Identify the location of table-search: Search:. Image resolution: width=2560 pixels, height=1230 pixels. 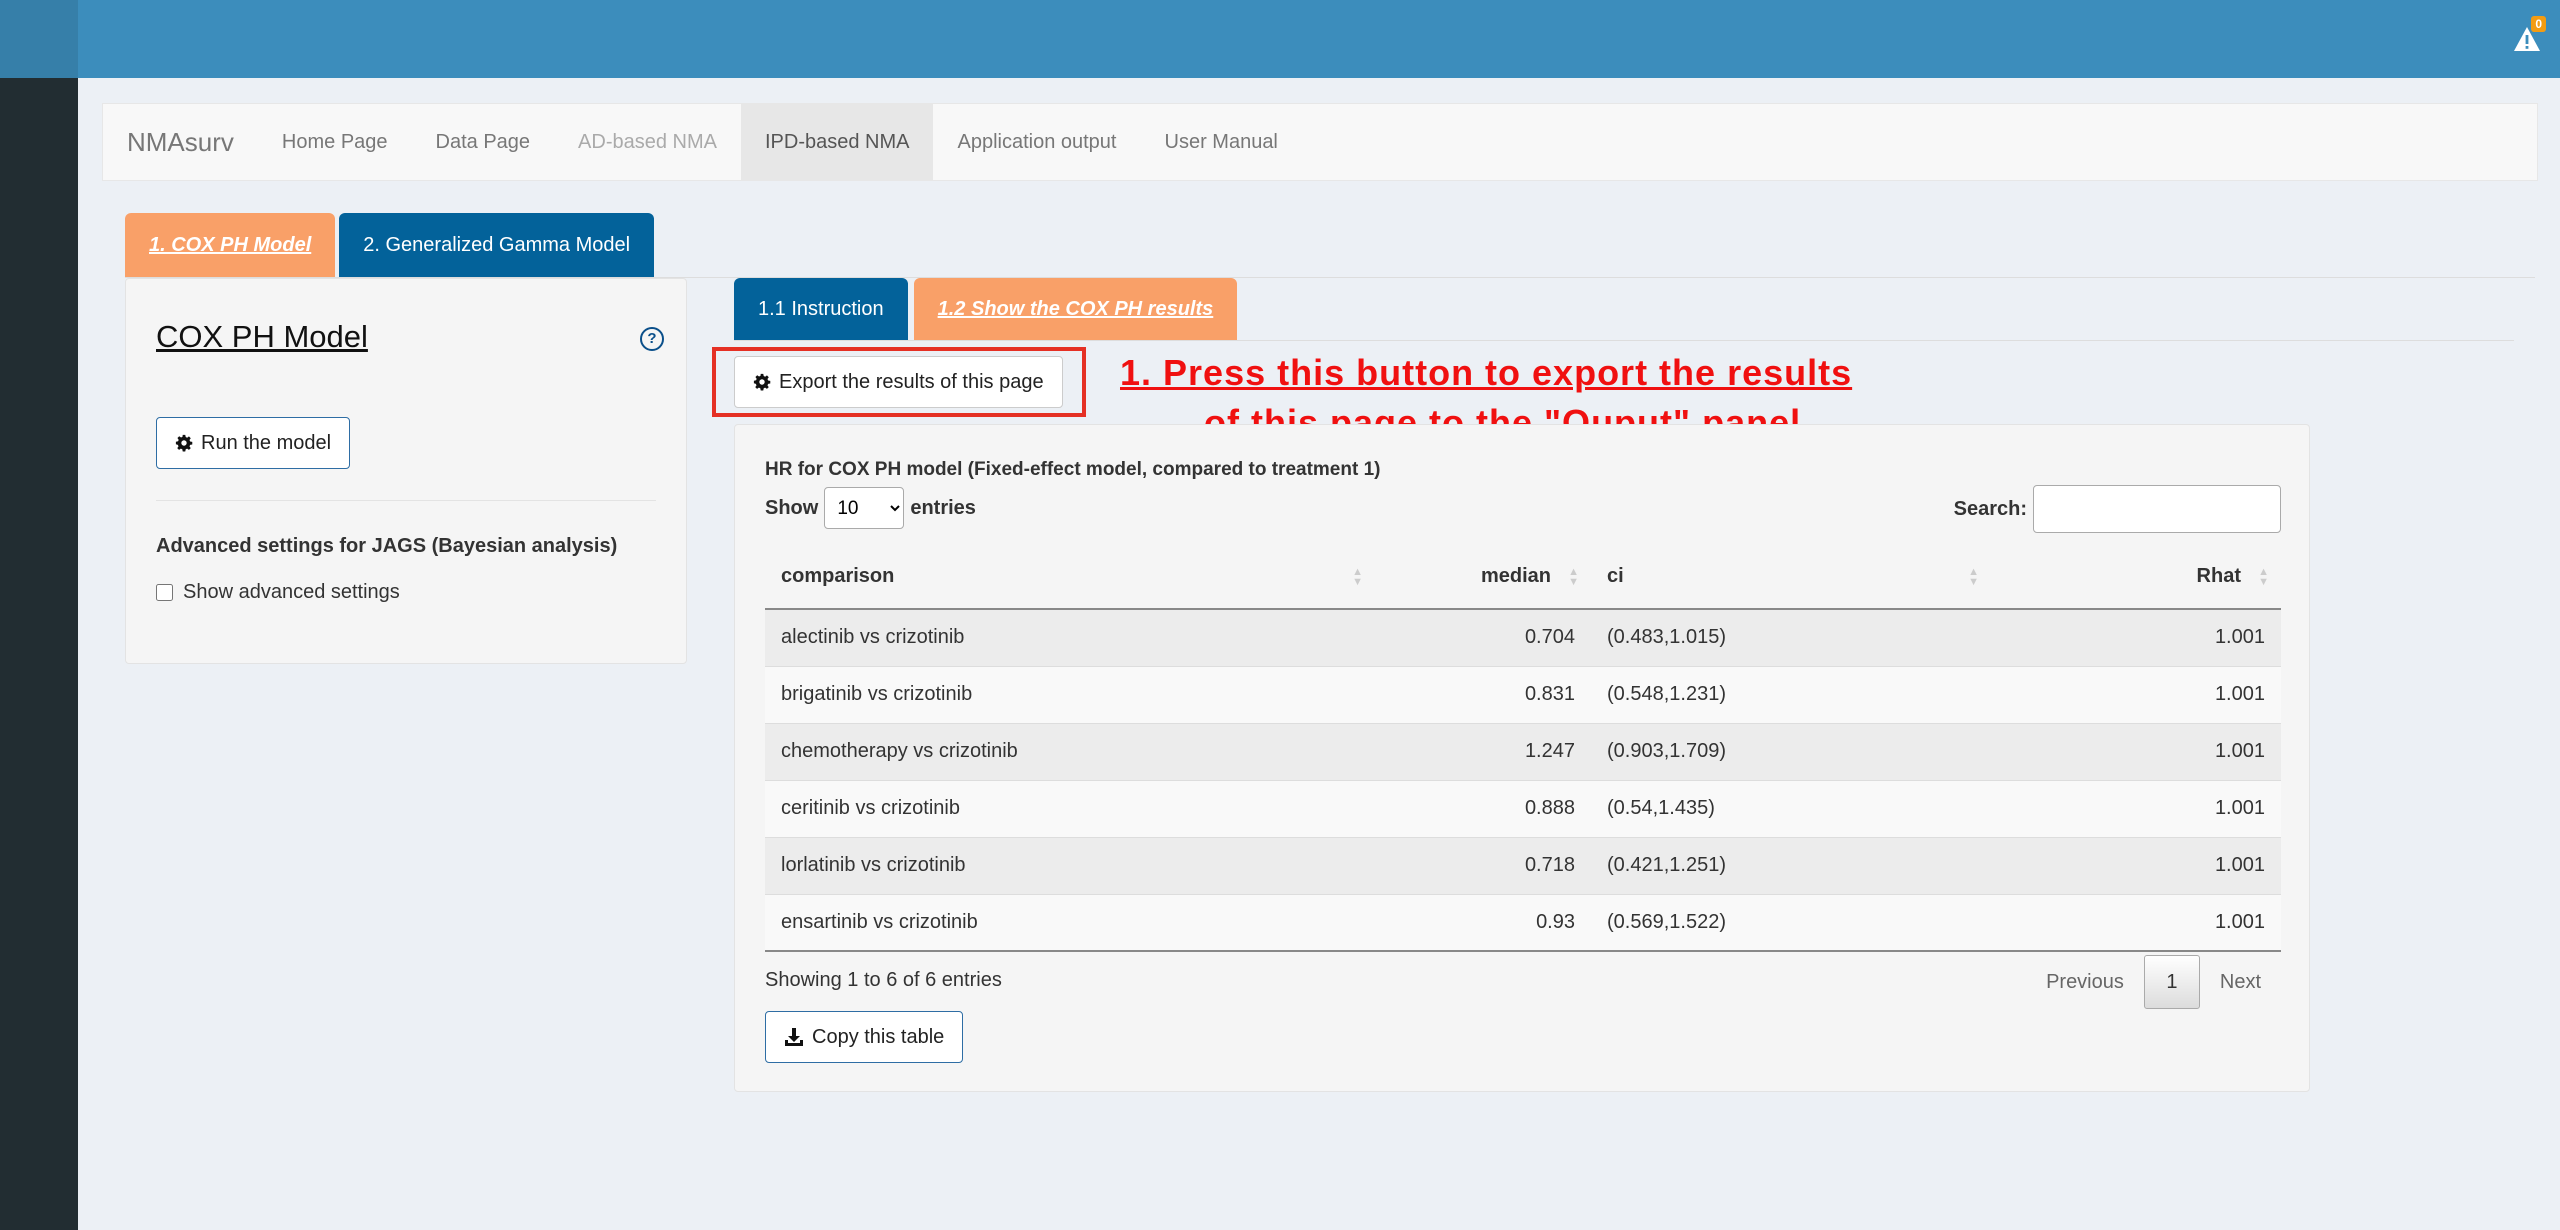
(2117, 509).